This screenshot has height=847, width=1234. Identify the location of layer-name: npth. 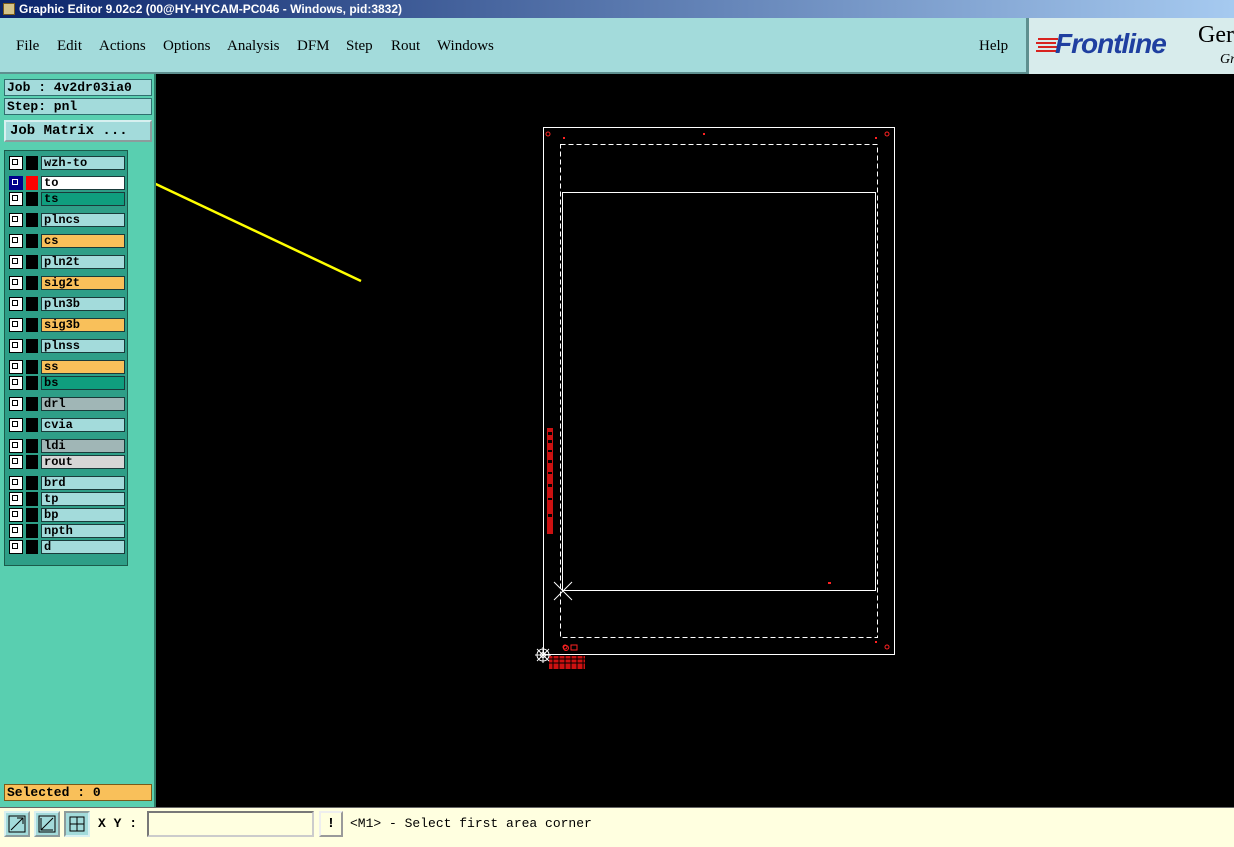
(83, 531).